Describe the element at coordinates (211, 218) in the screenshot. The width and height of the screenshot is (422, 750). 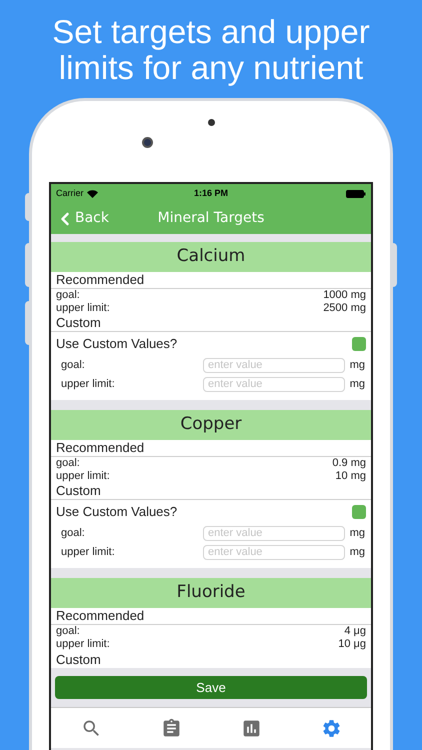
I see `screen-title: Mineral Targets` at that location.